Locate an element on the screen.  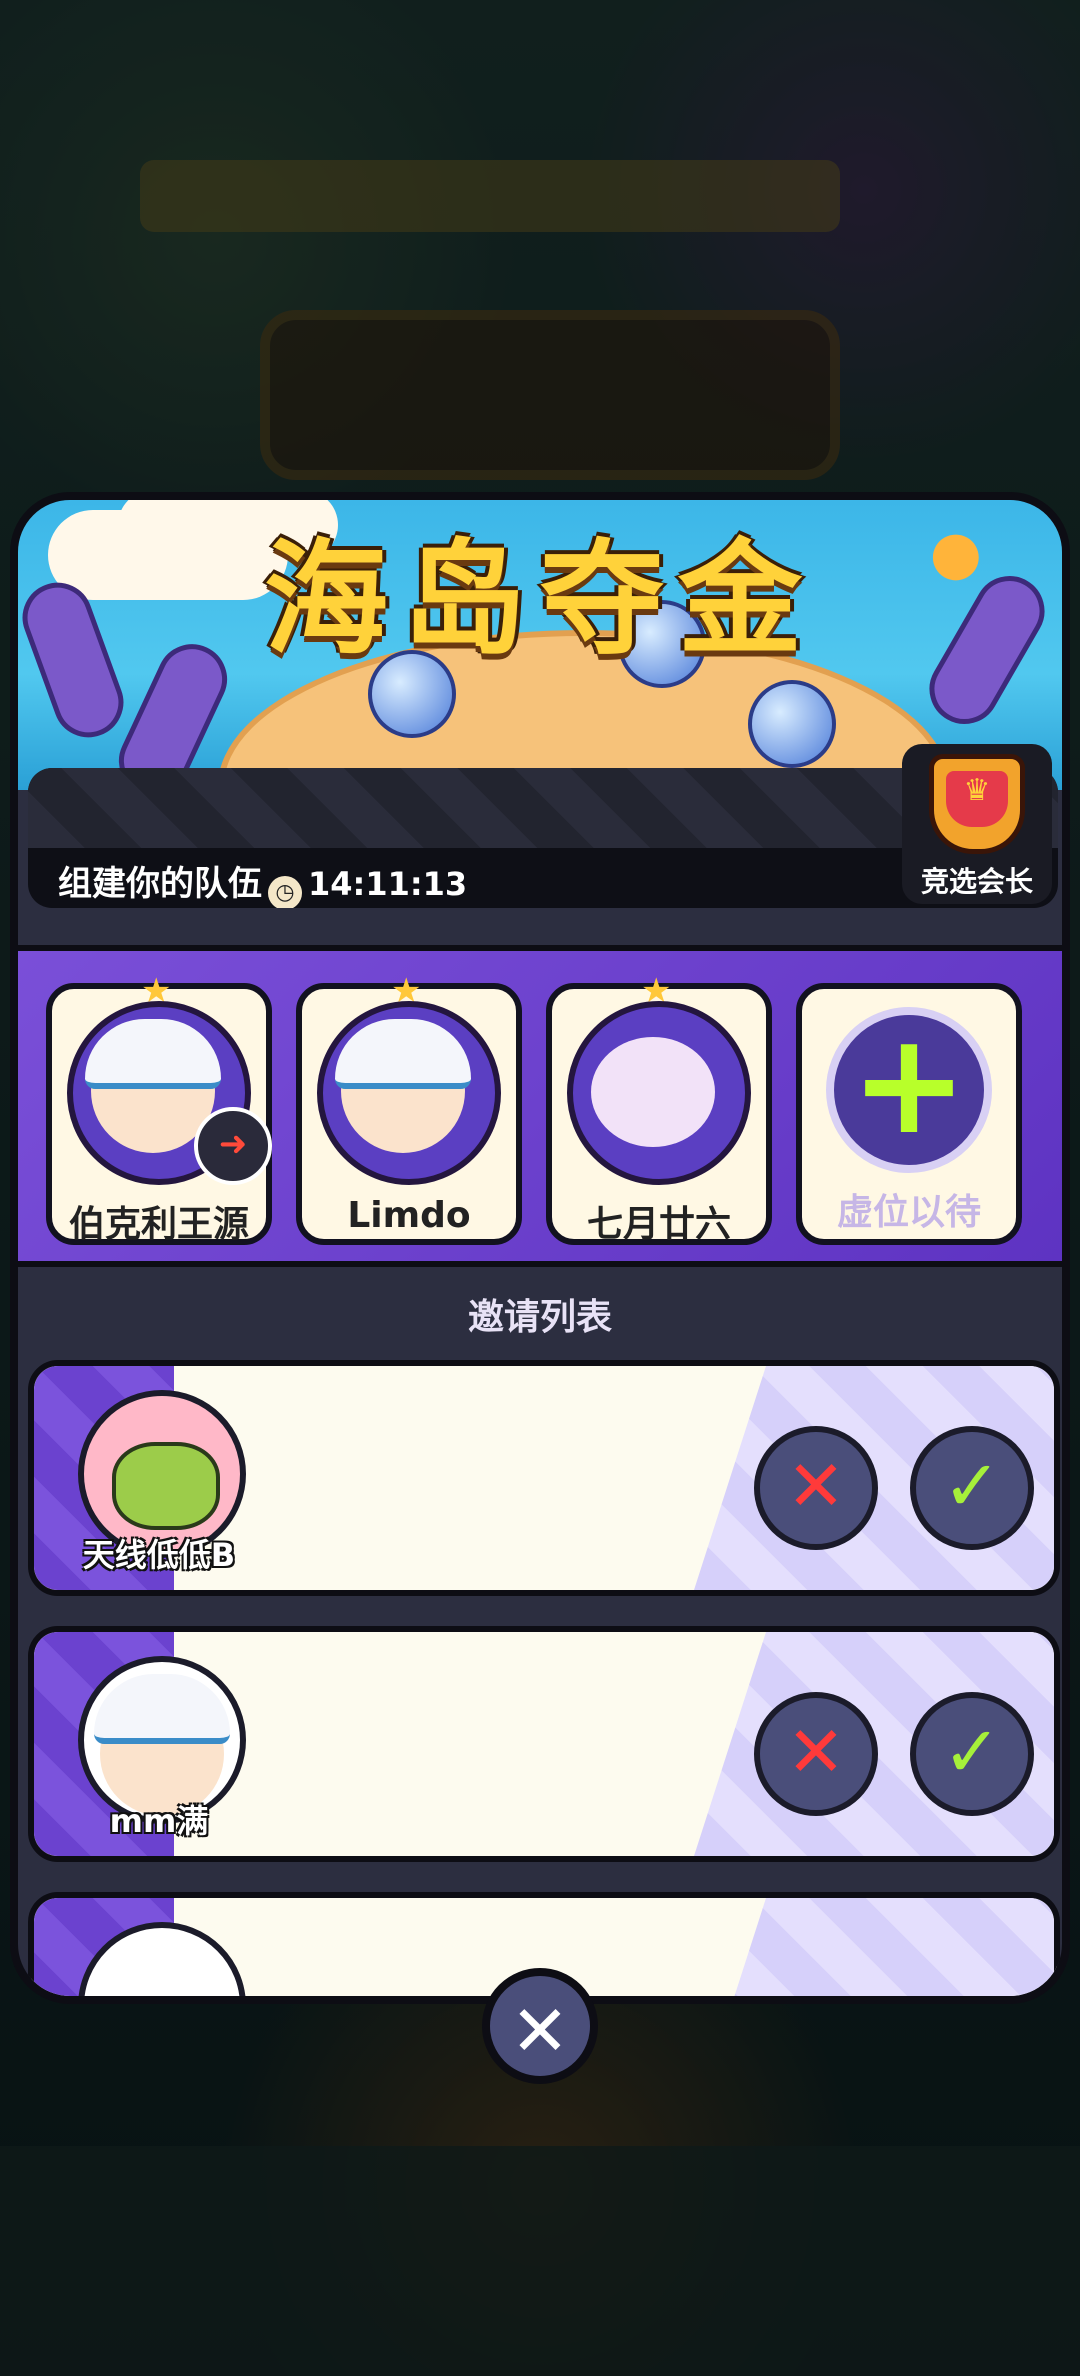
invite-list-title: 邀请列表 is located at coordinates (539, 1317).